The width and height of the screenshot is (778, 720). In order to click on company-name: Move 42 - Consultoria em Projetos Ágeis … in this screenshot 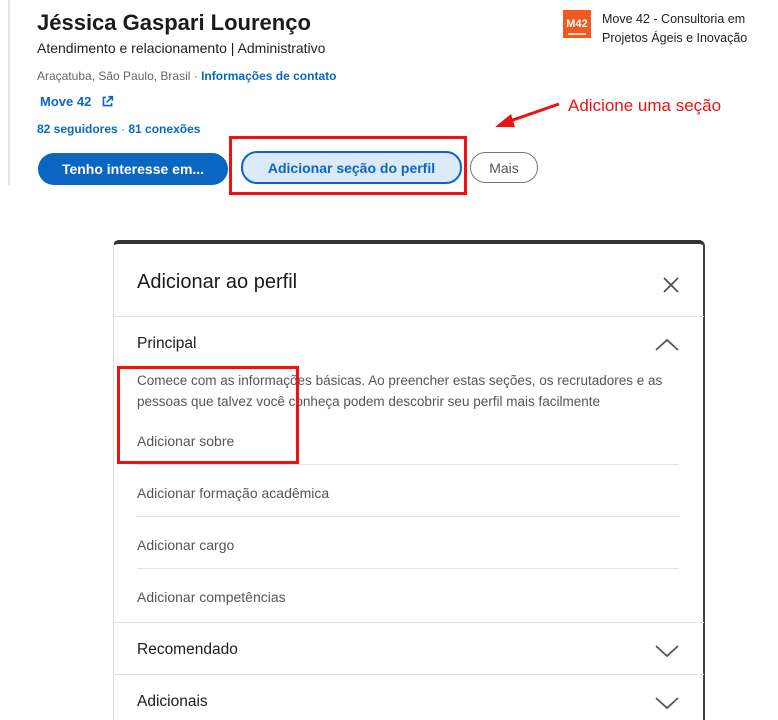, I will do `click(690, 29)`.